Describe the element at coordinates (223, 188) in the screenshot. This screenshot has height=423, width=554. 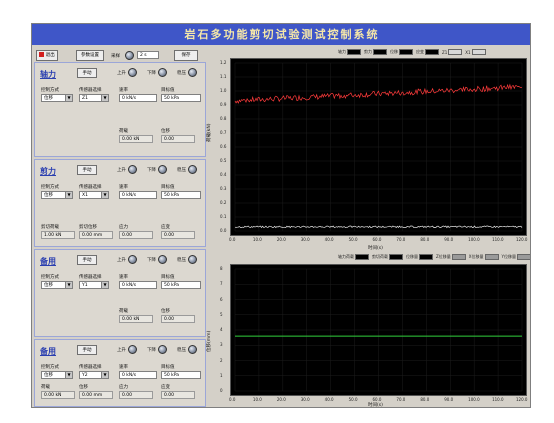
I see `y-tick-label: 0.3` at that location.